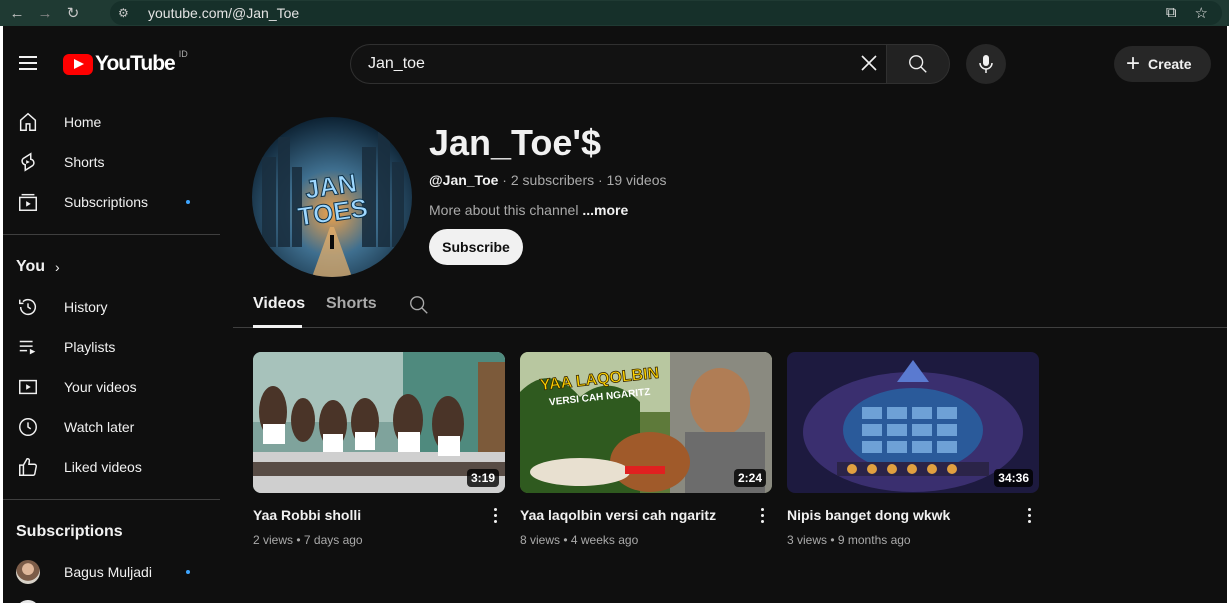 Image resolution: width=1229 pixels, height=603 pixels. I want to click on clear-search-icon, so click(869, 64).